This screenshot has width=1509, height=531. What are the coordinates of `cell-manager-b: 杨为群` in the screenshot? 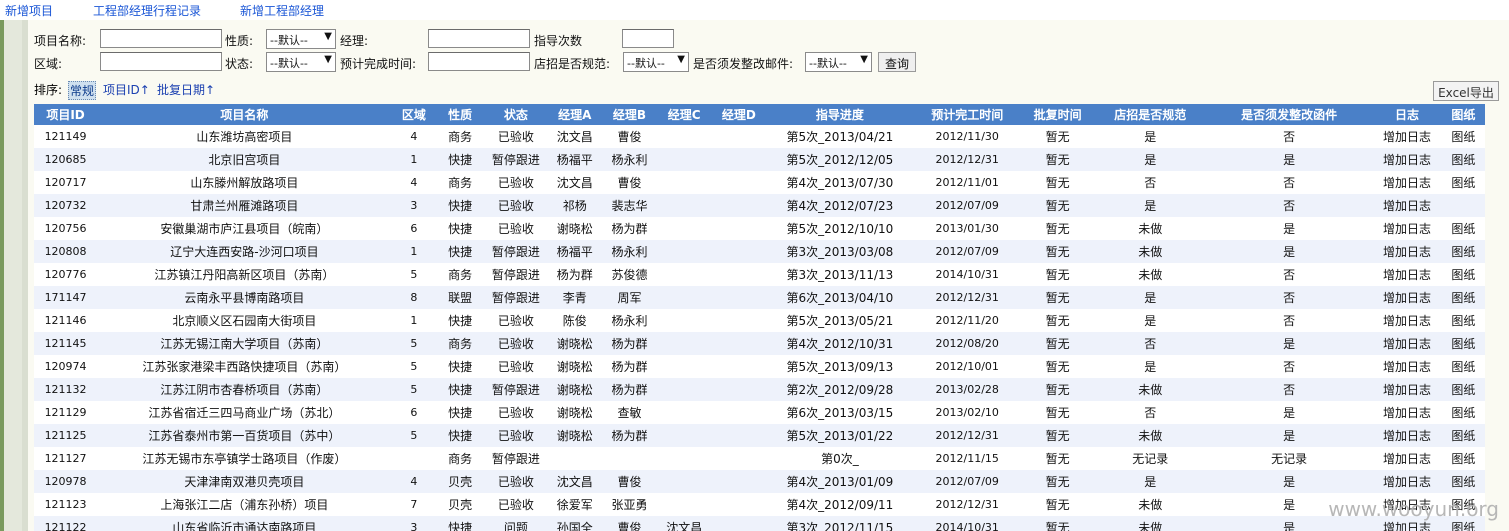 It's located at (629, 343).